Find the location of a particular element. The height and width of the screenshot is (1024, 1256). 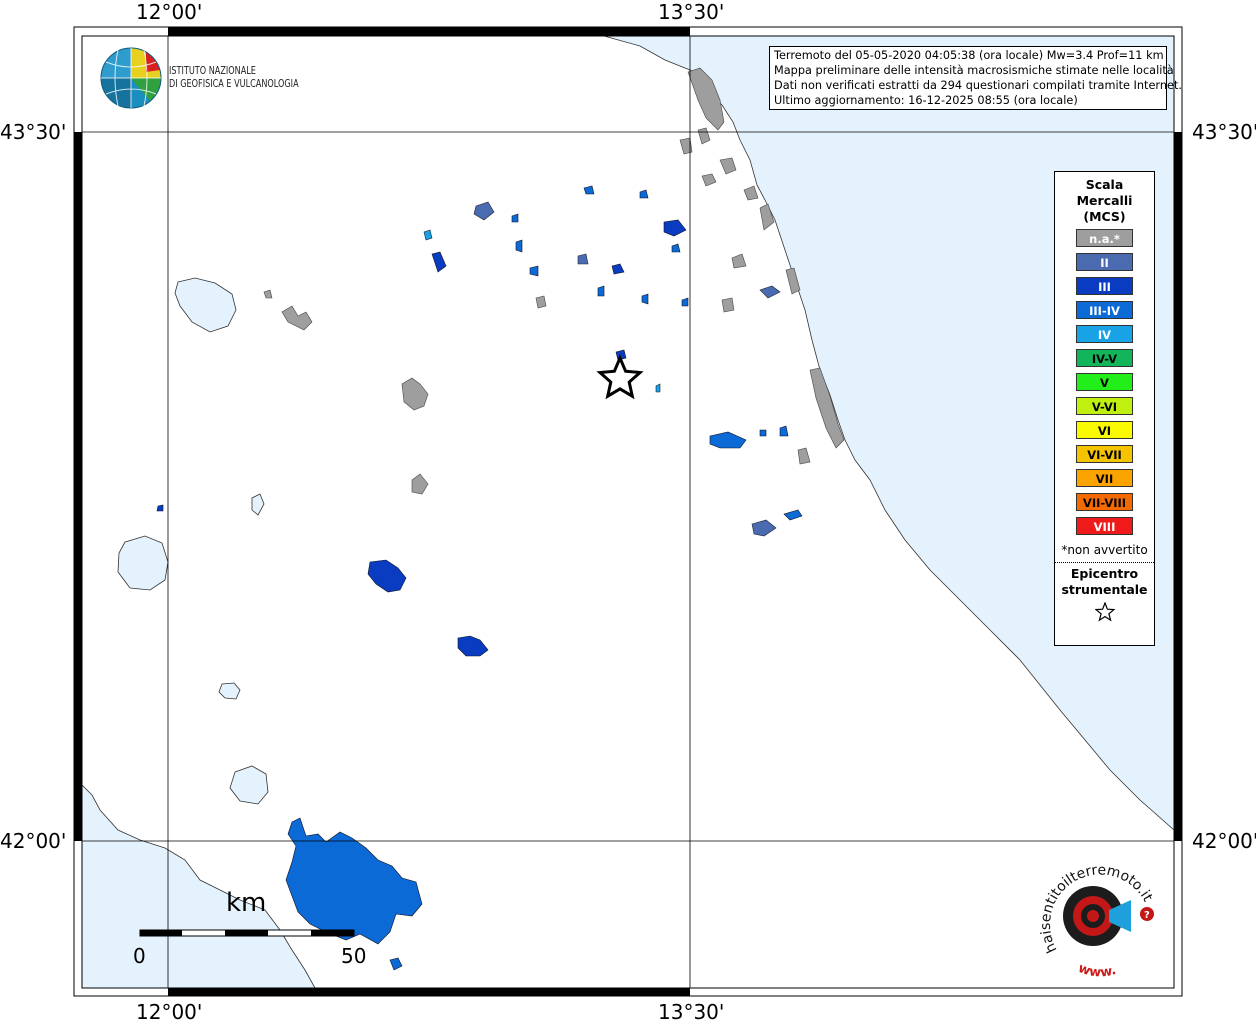

haisentito-logo: haisentitoilterremoto.it www. ? is located at coordinates (1097, 921).